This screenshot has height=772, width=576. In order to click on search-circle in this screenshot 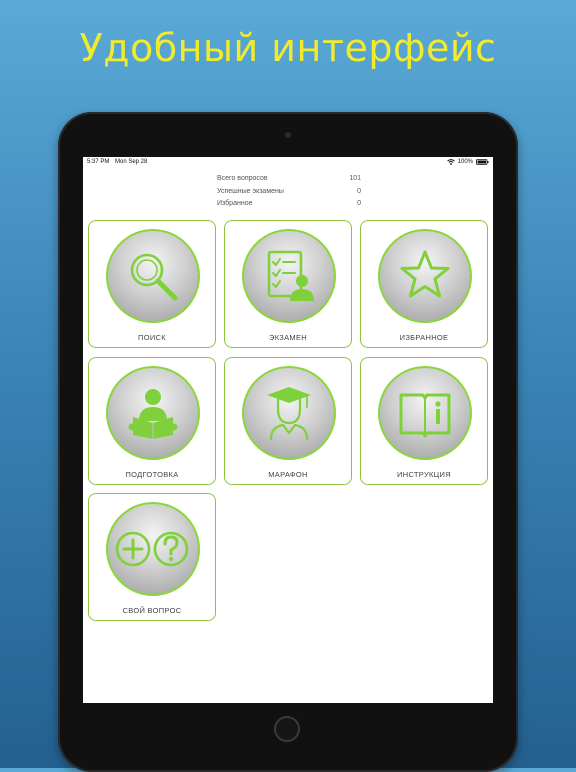, I will do `click(153, 276)`.